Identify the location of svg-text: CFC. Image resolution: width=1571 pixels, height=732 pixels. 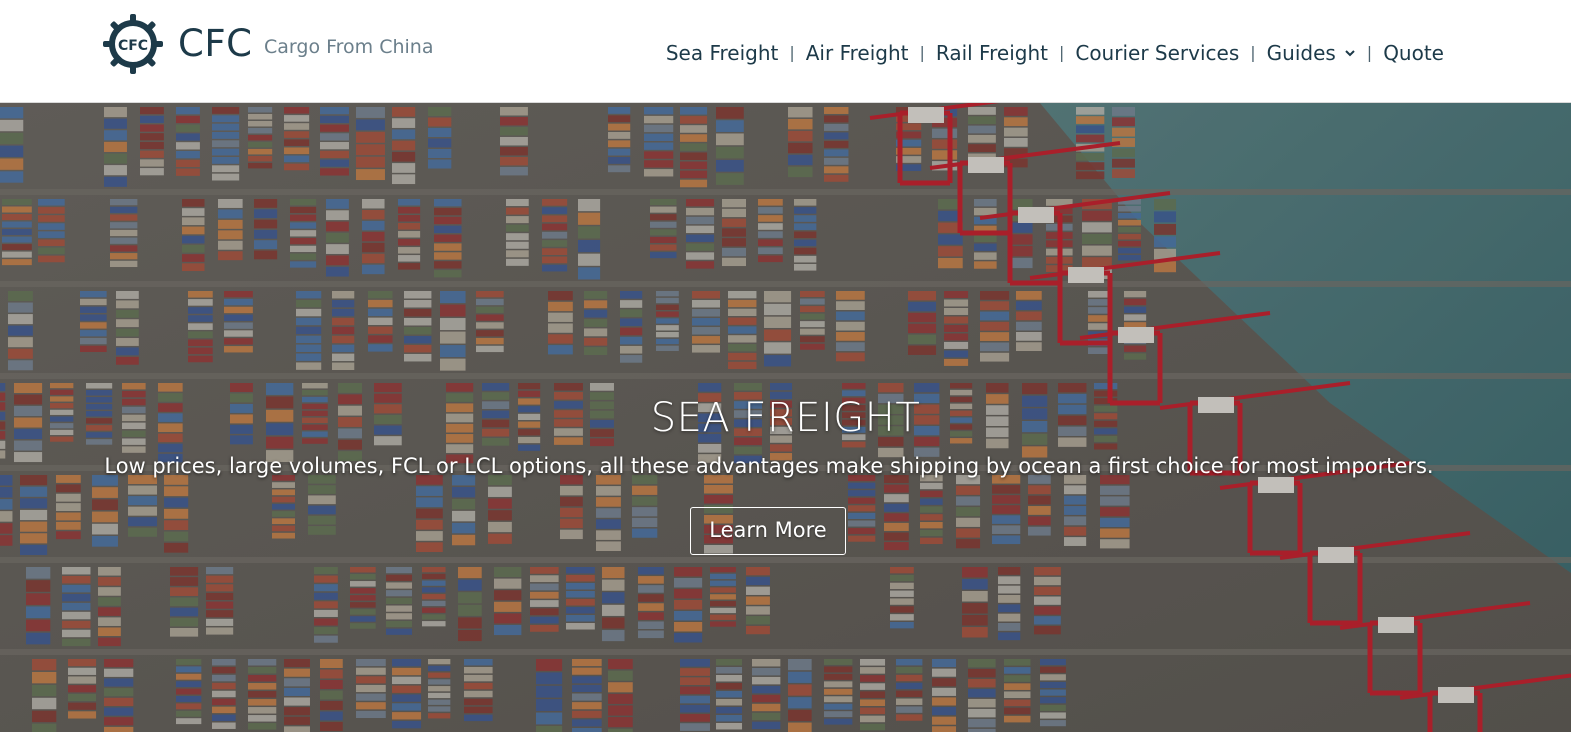
(133, 46).